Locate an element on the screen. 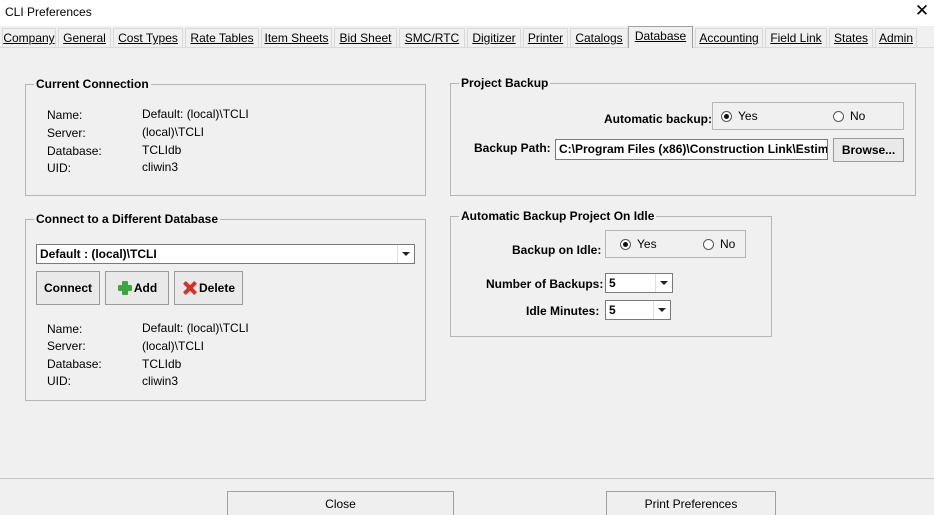 The width and height of the screenshot is (934, 515). close-icon: ✕ is located at coordinates (922, 11).